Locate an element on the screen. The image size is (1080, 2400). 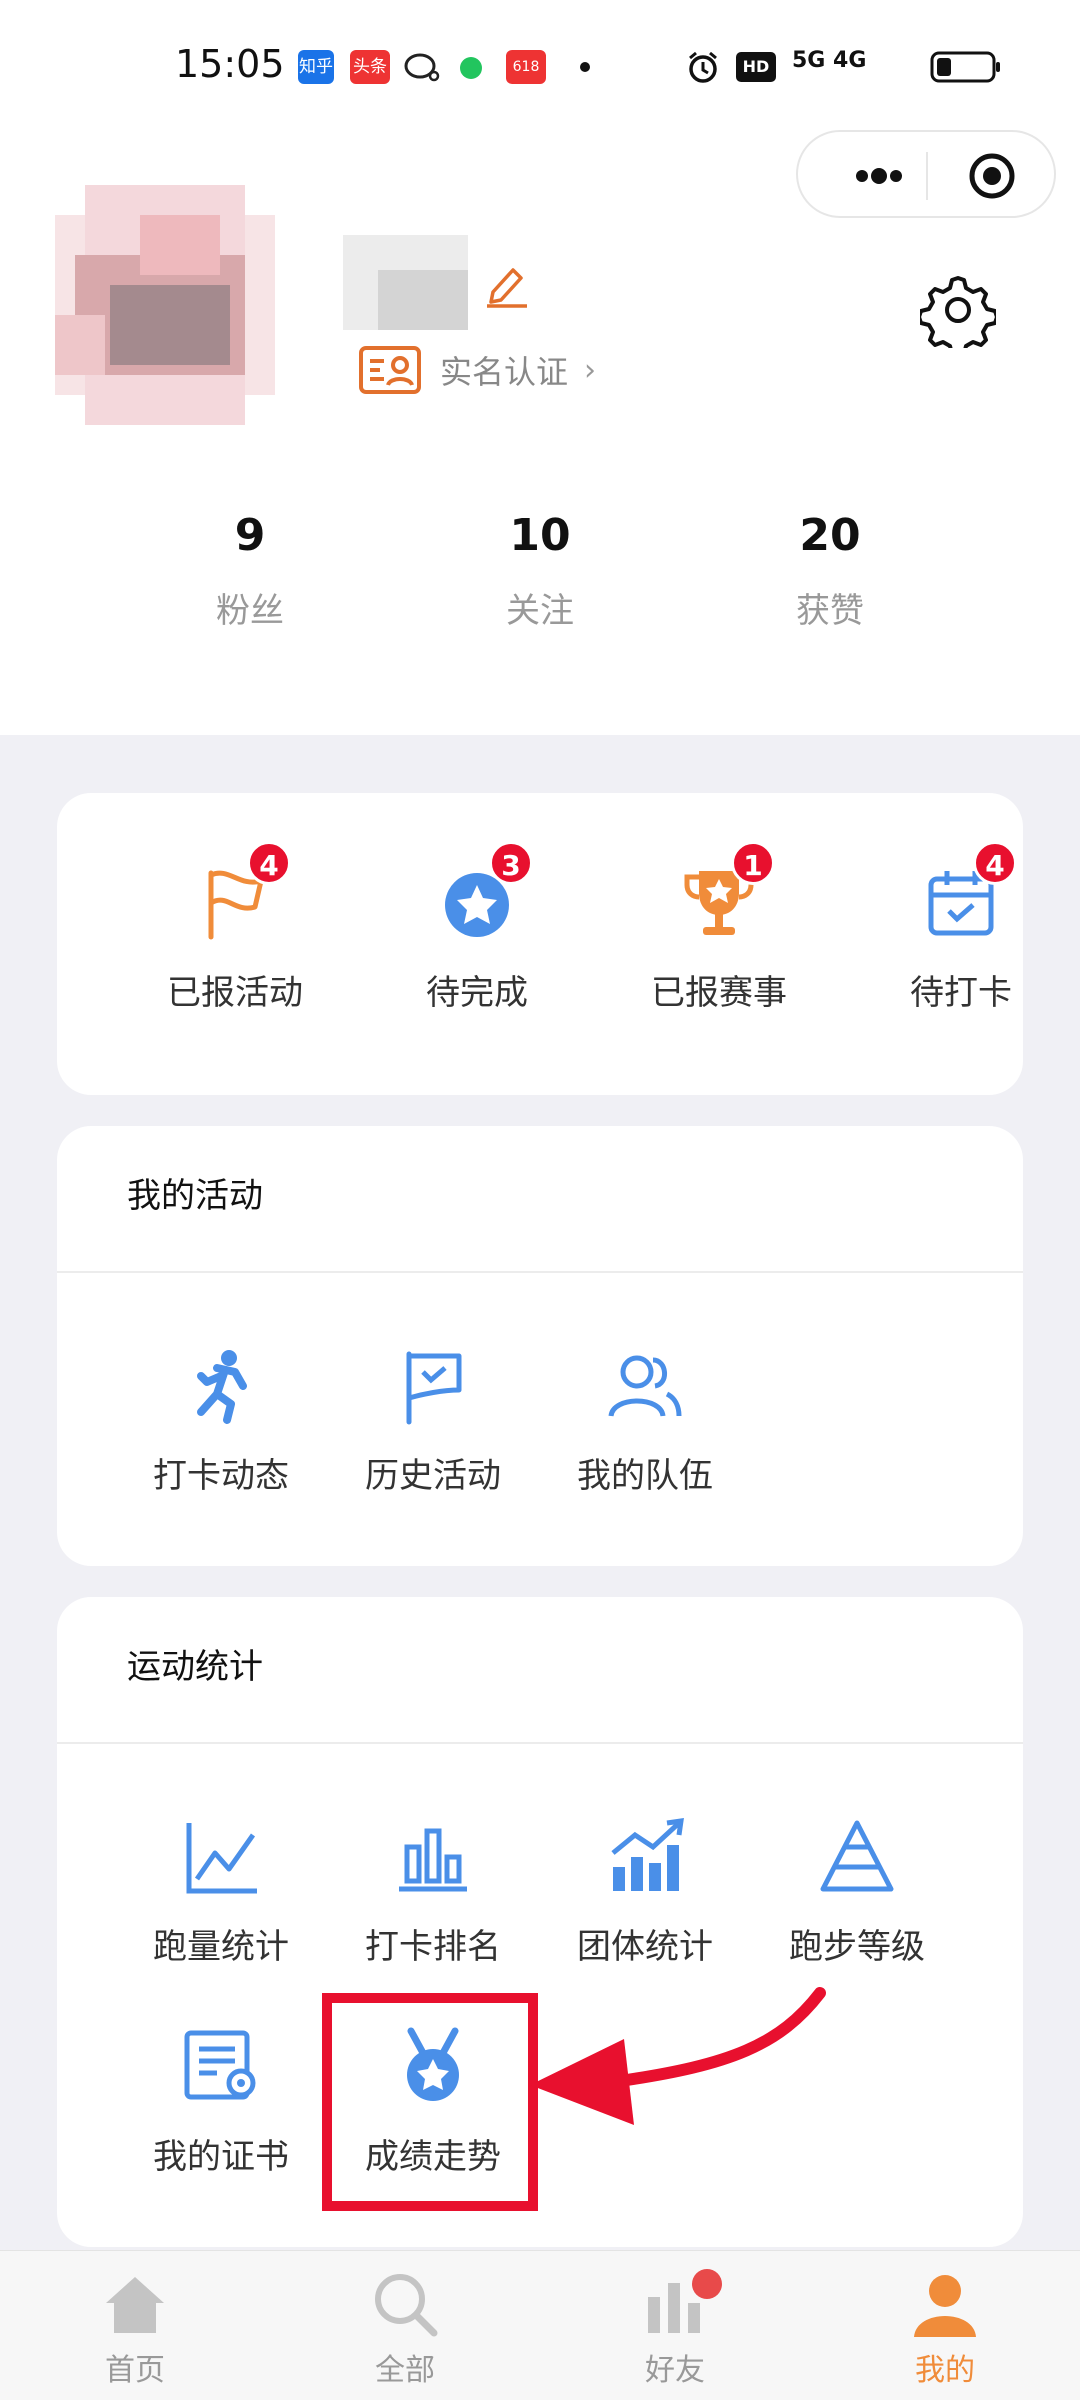
bottom-tab-bar: 首页 全部 好友 我的 is located at coordinates (540, 2325).